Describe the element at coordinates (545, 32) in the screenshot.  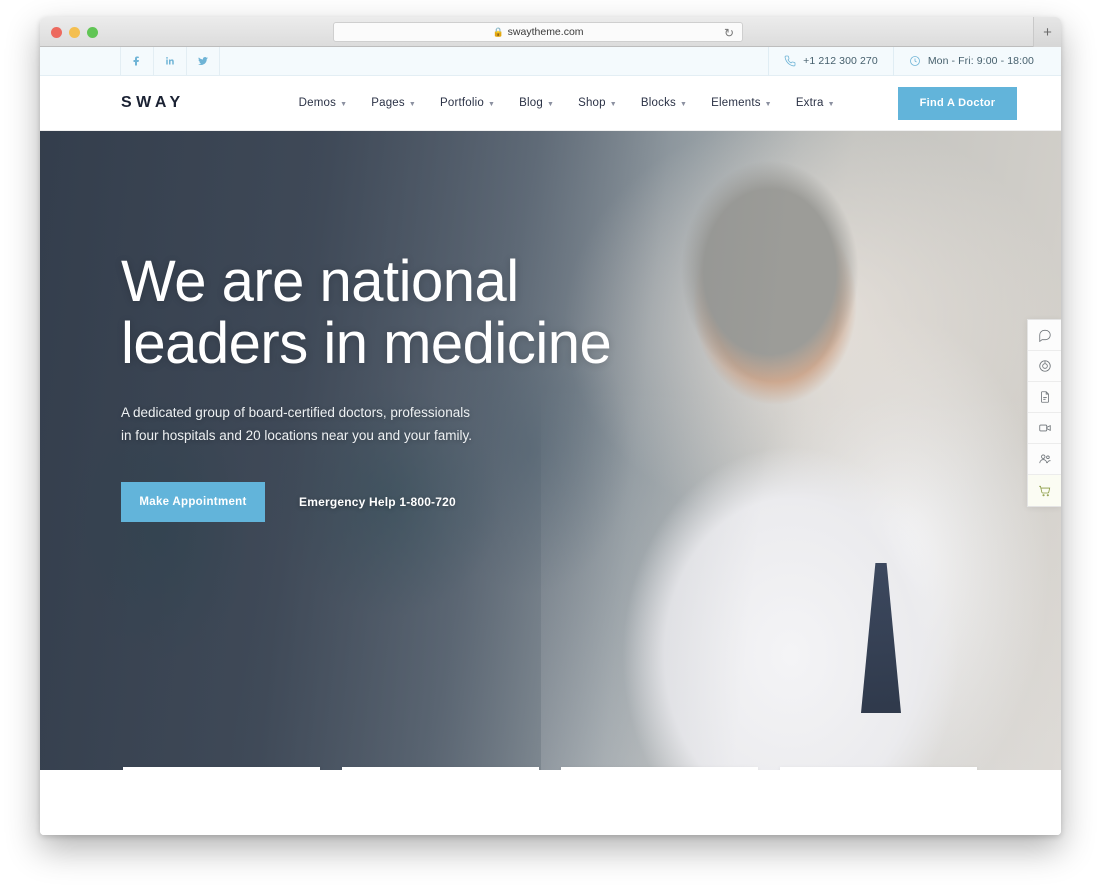
I see `url-text: swaytheme.com` at that location.